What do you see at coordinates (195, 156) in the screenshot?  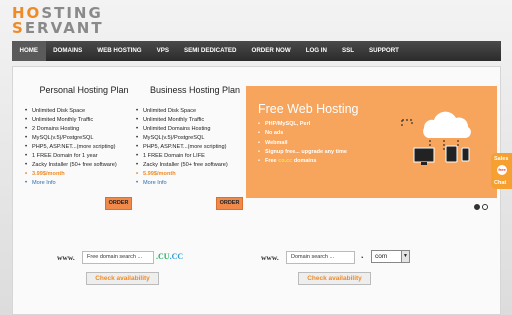 I see `feature-item: 1 FREE Domain for LIFE` at bounding box center [195, 156].